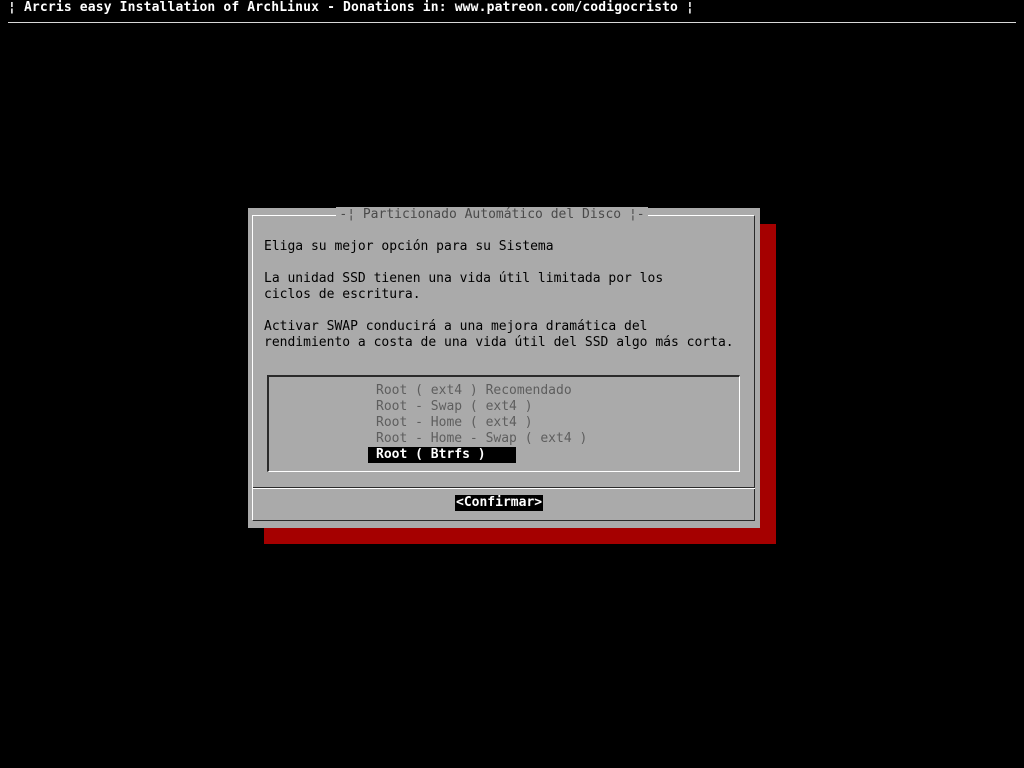  I want to click on menu-item-root-home-ext4: Root - Home ( ext4 ), so click(453, 423).